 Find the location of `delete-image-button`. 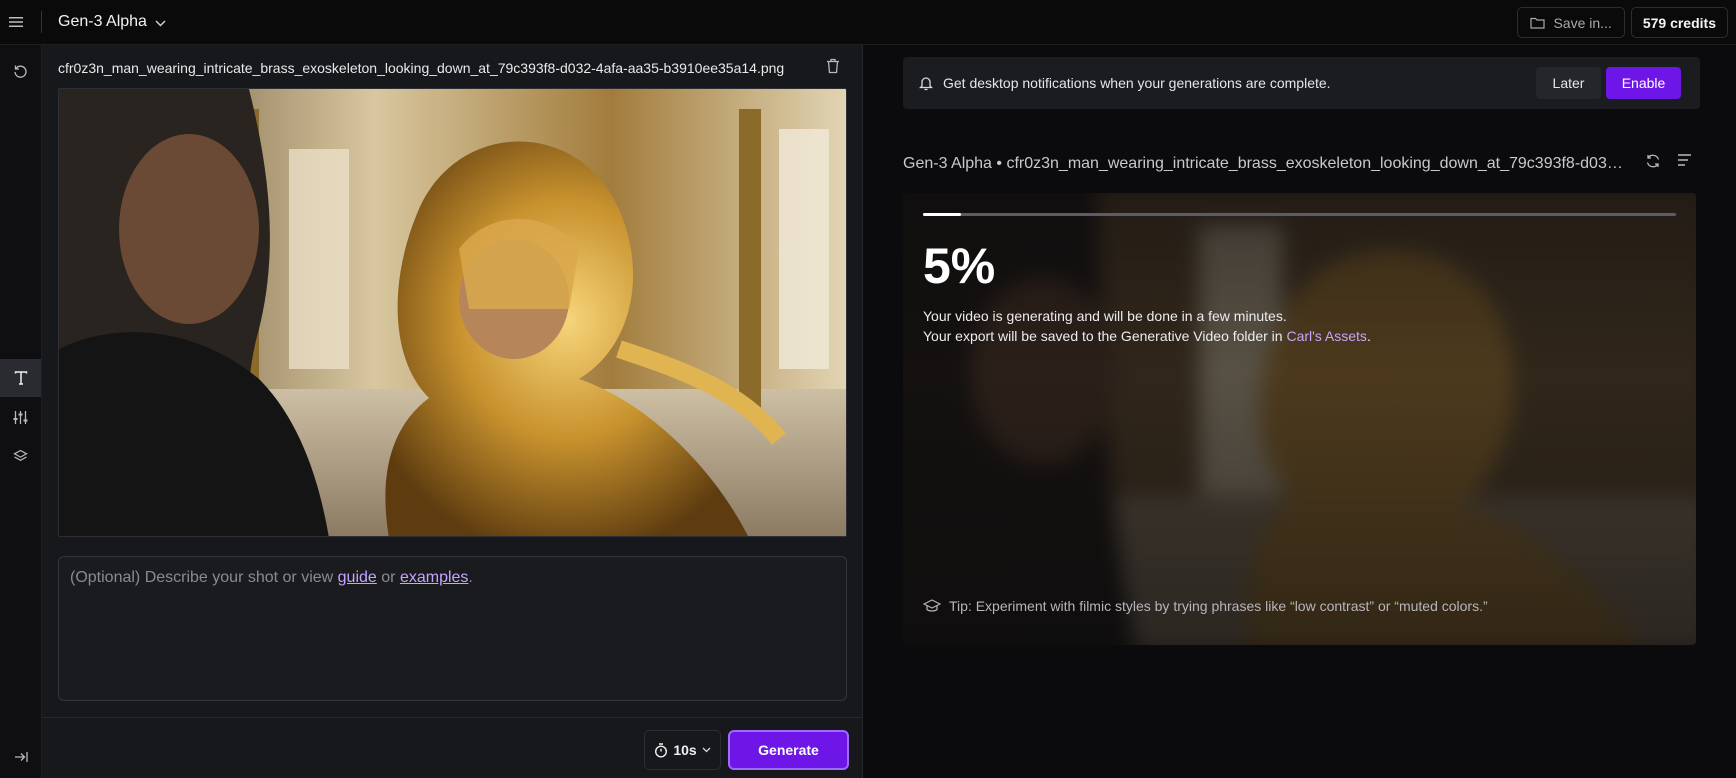

delete-image-button is located at coordinates (833, 68).